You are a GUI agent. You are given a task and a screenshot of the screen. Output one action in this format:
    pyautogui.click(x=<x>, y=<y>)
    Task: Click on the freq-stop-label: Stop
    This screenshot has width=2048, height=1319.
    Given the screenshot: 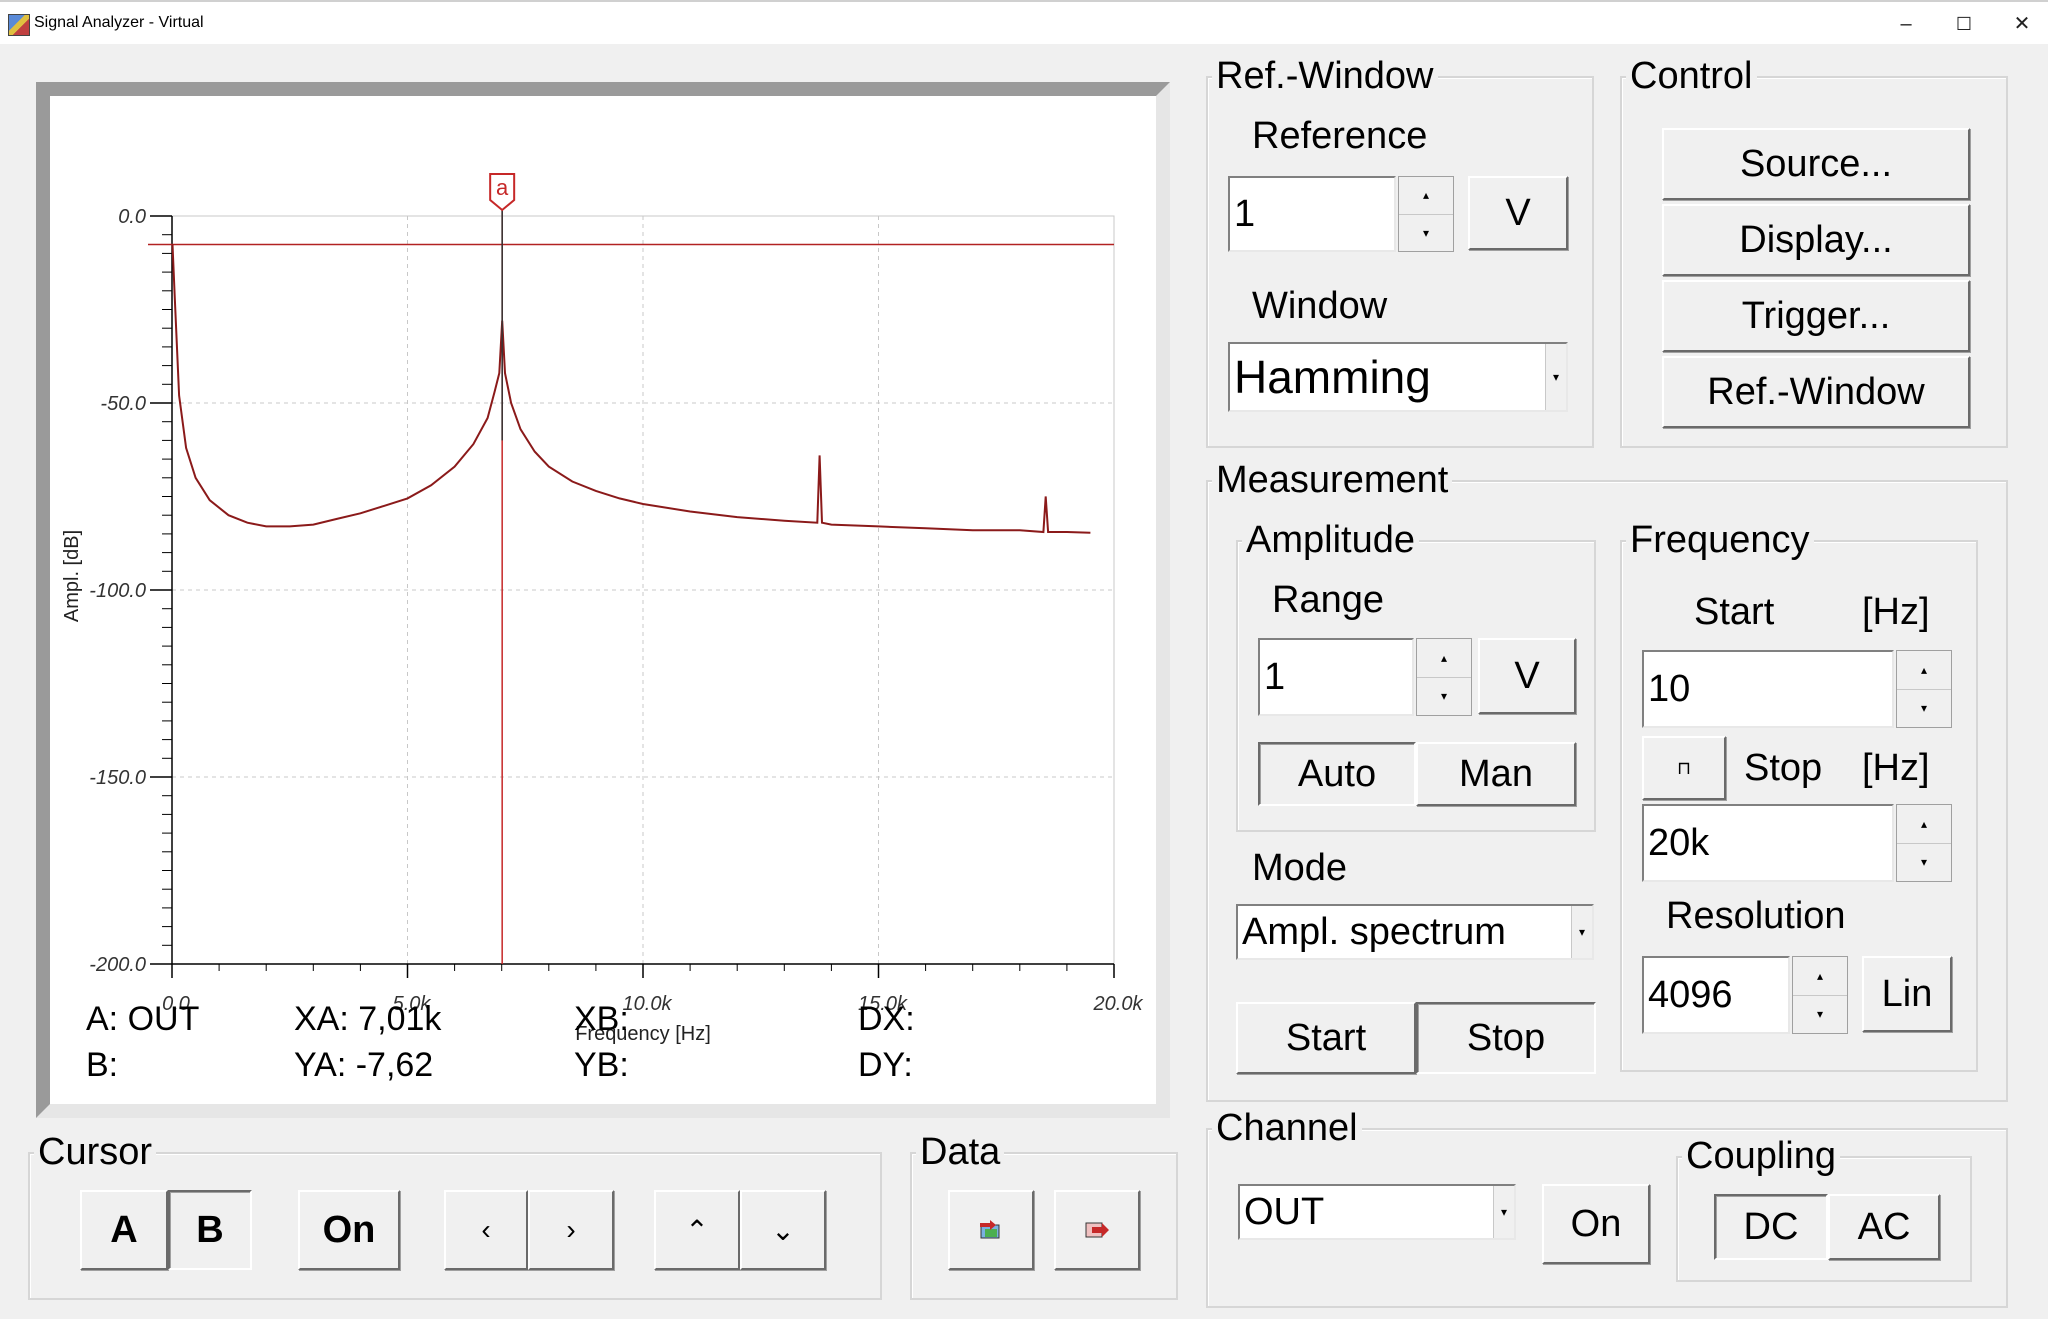 What is the action you would take?
    pyautogui.click(x=1783, y=768)
    